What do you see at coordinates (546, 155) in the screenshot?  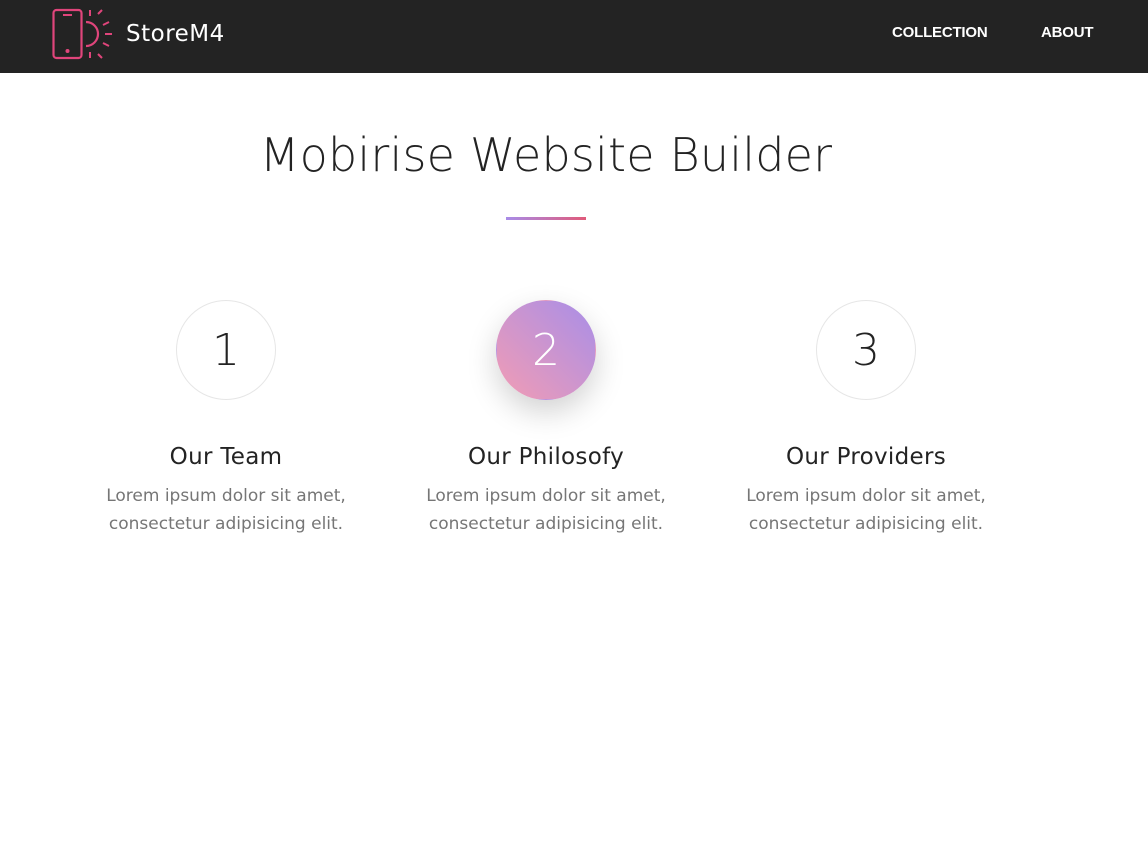 I see `page-title: Mobirise Website Builder` at bounding box center [546, 155].